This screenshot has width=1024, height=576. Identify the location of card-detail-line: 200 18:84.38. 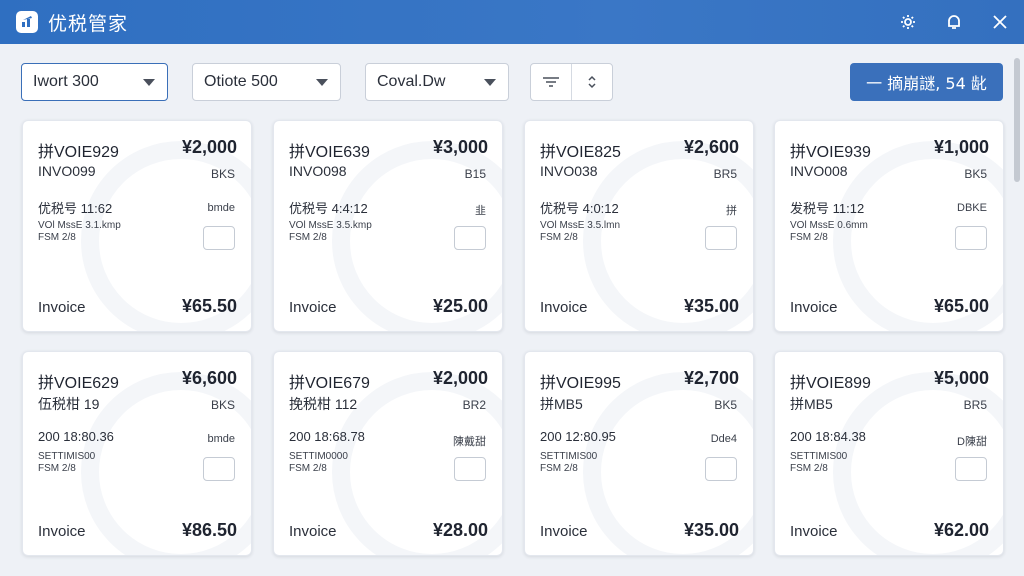
(828, 436).